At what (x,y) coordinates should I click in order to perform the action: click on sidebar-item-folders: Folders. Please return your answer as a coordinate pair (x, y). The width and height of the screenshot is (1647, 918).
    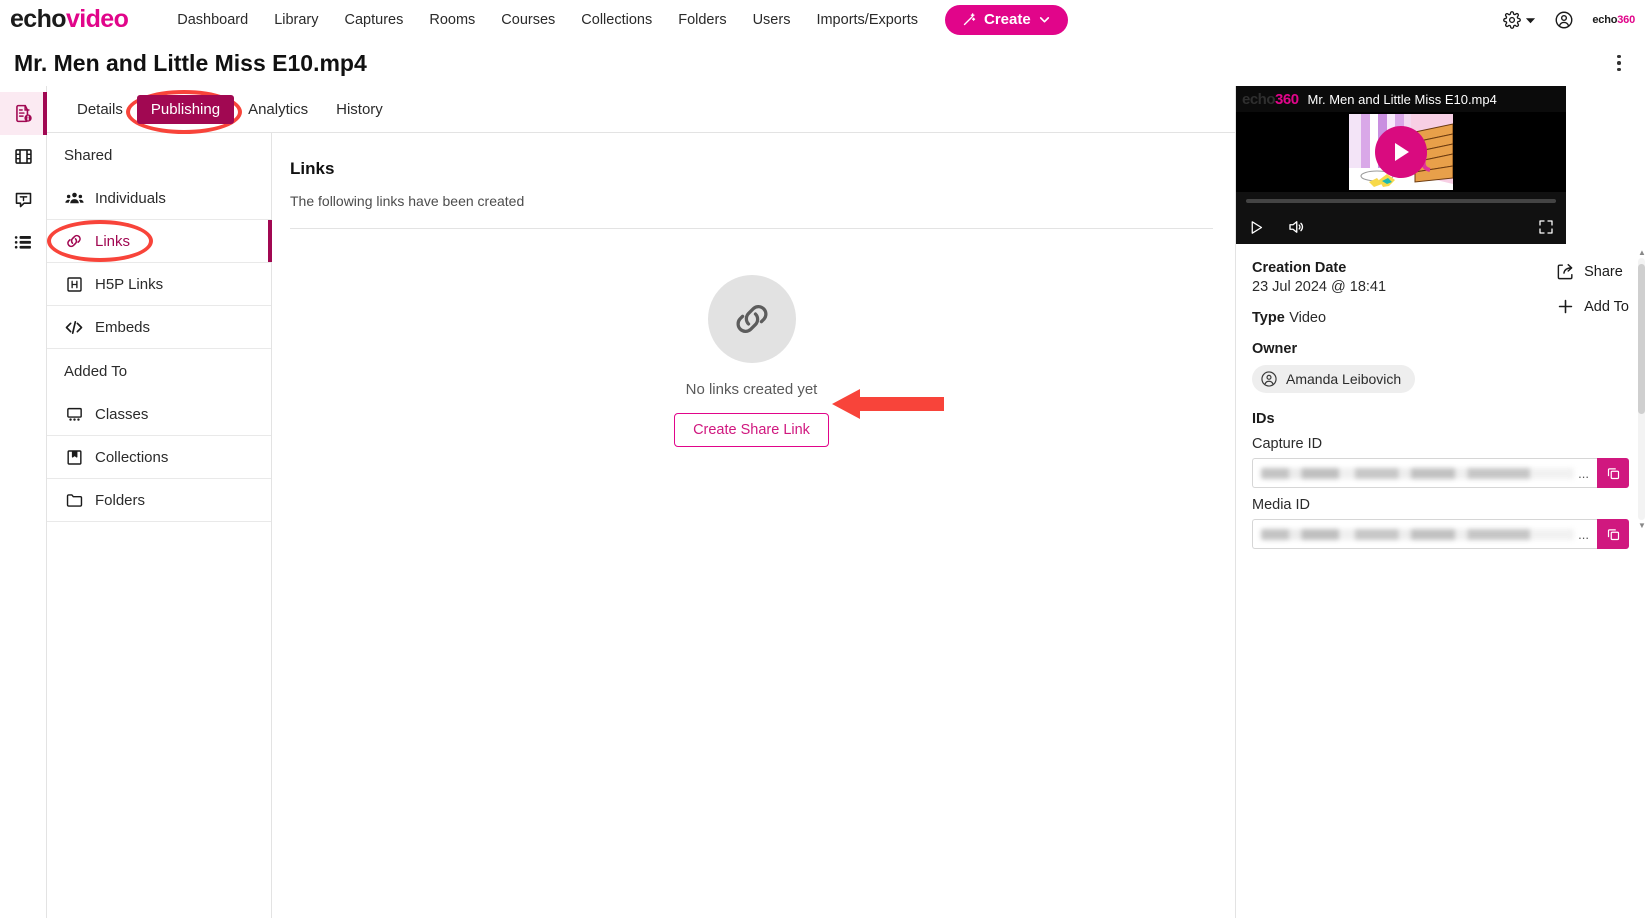
    Looking at the image, I should click on (159, 500).